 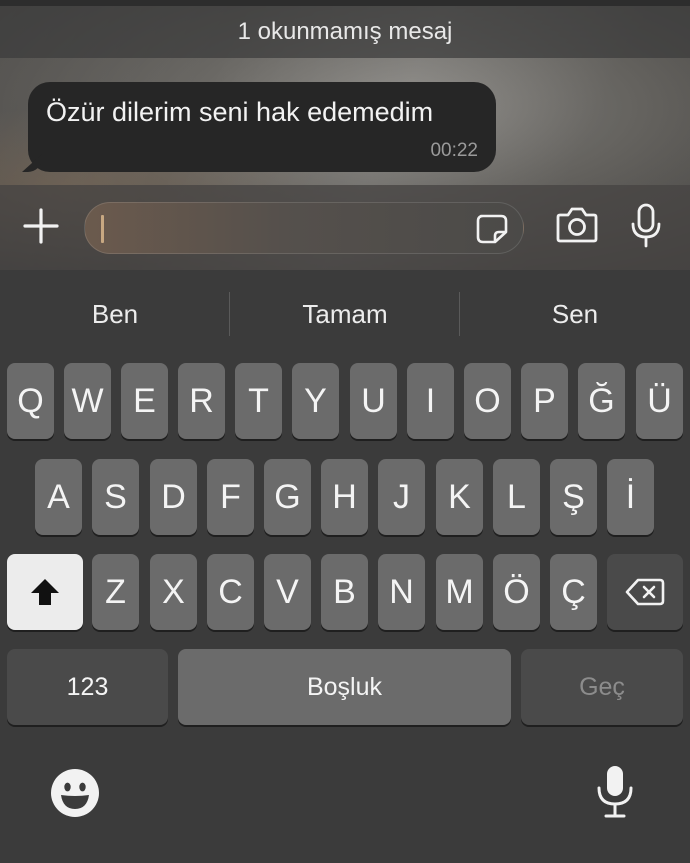 I want to click on key-y: Y, so click(x=315, y=401).